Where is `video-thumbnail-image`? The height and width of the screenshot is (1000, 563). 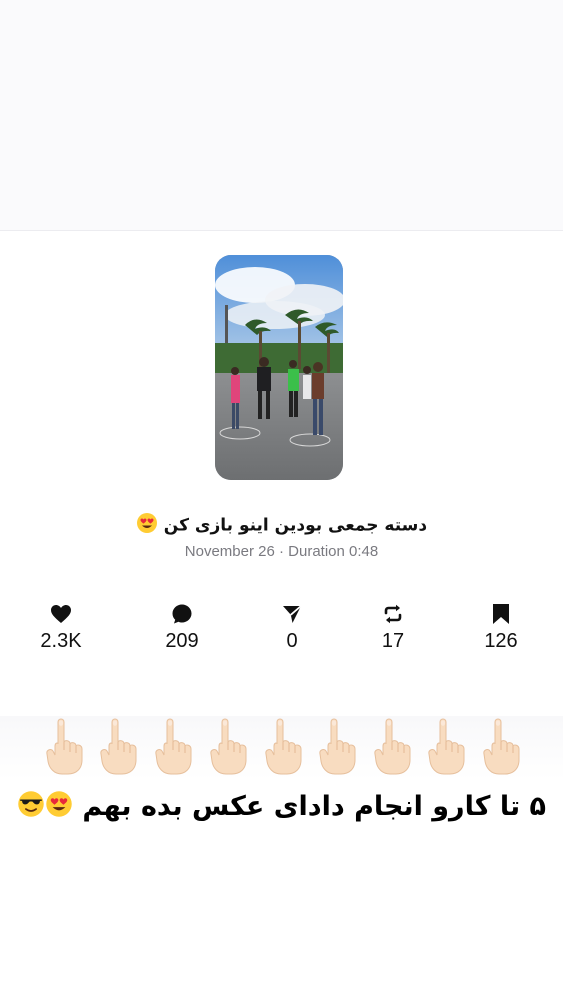
video-thumbnail-image is located at coordinates (279, 367).